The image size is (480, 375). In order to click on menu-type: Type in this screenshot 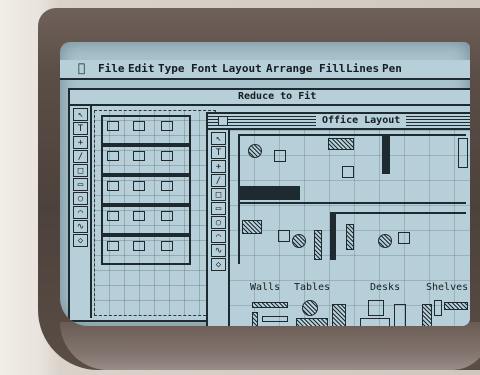, I will do `click(171, 68)`.